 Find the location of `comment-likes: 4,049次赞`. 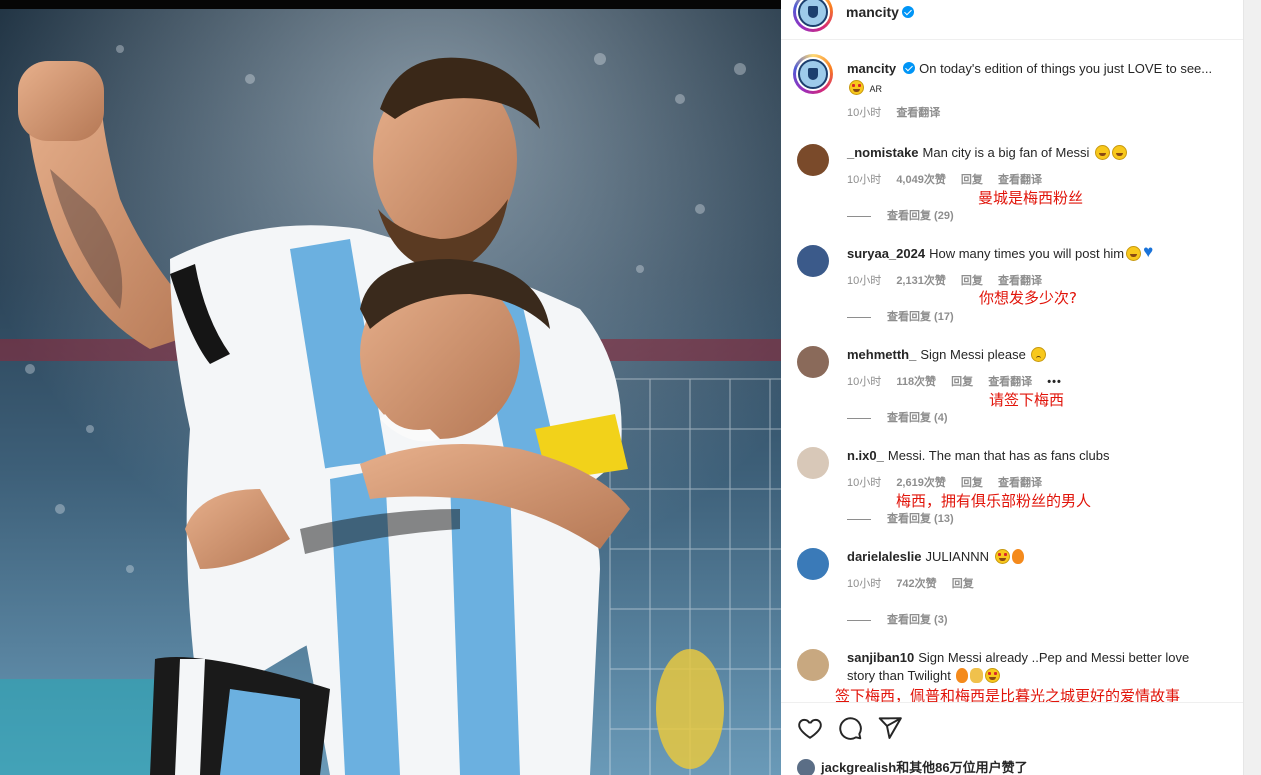

comment-likes: 4,049次赞 is located at coordinates (921, 180).